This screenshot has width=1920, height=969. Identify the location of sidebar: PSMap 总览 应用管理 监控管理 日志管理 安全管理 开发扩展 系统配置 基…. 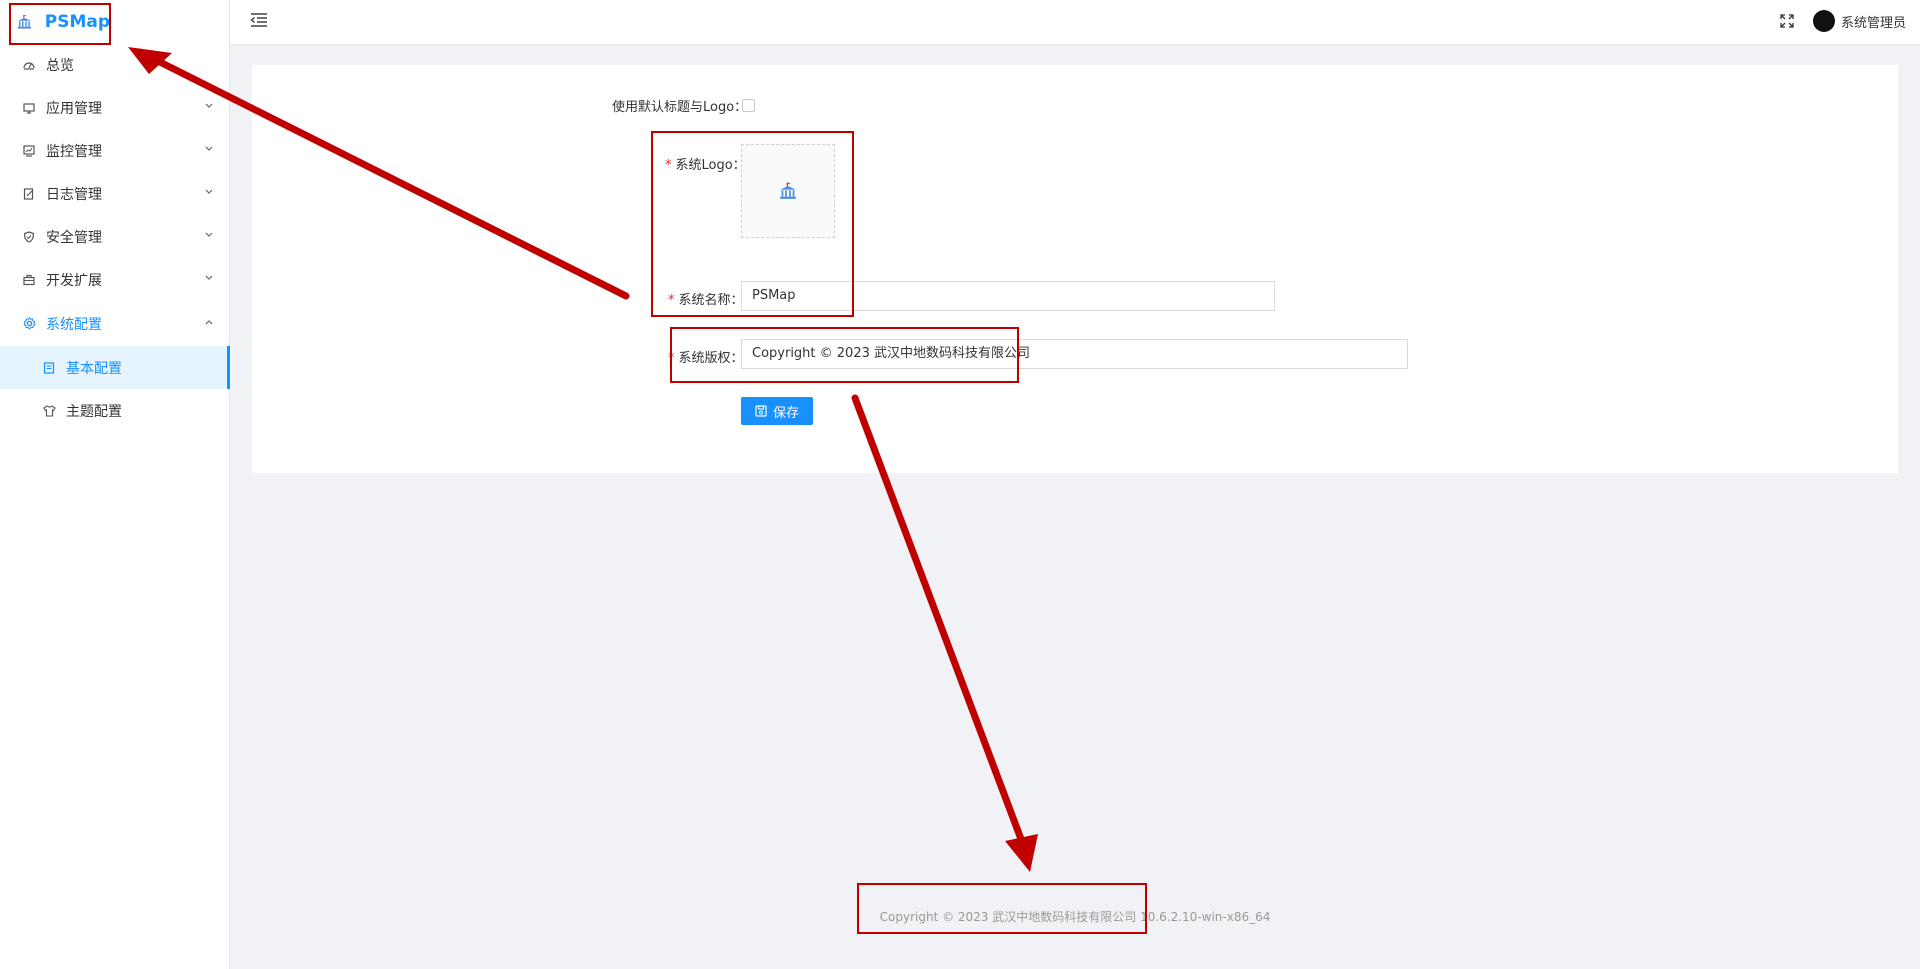
(115, 484).